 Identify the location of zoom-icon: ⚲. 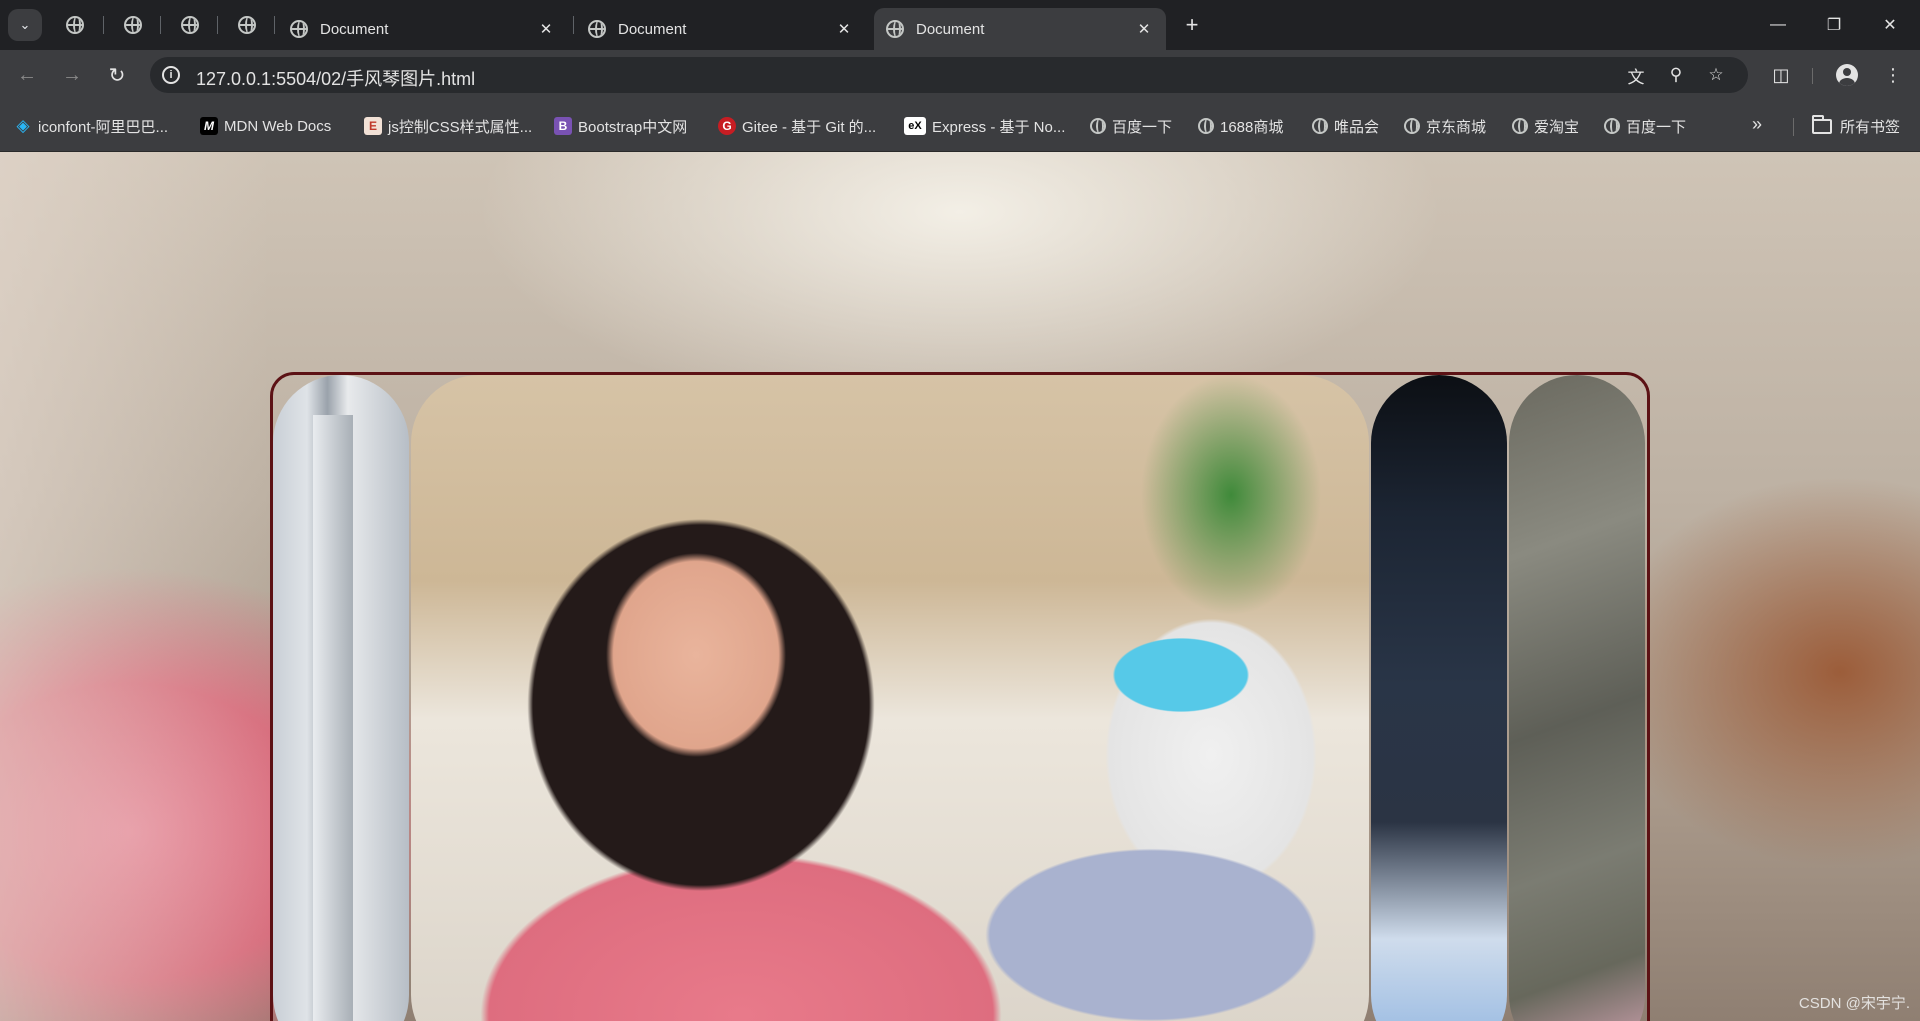
(1676, 75).